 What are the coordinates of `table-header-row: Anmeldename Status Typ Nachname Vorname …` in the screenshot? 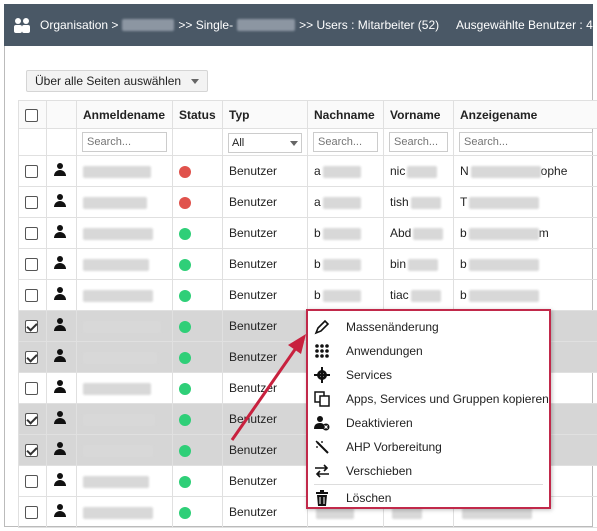 It's located at (307, 114).